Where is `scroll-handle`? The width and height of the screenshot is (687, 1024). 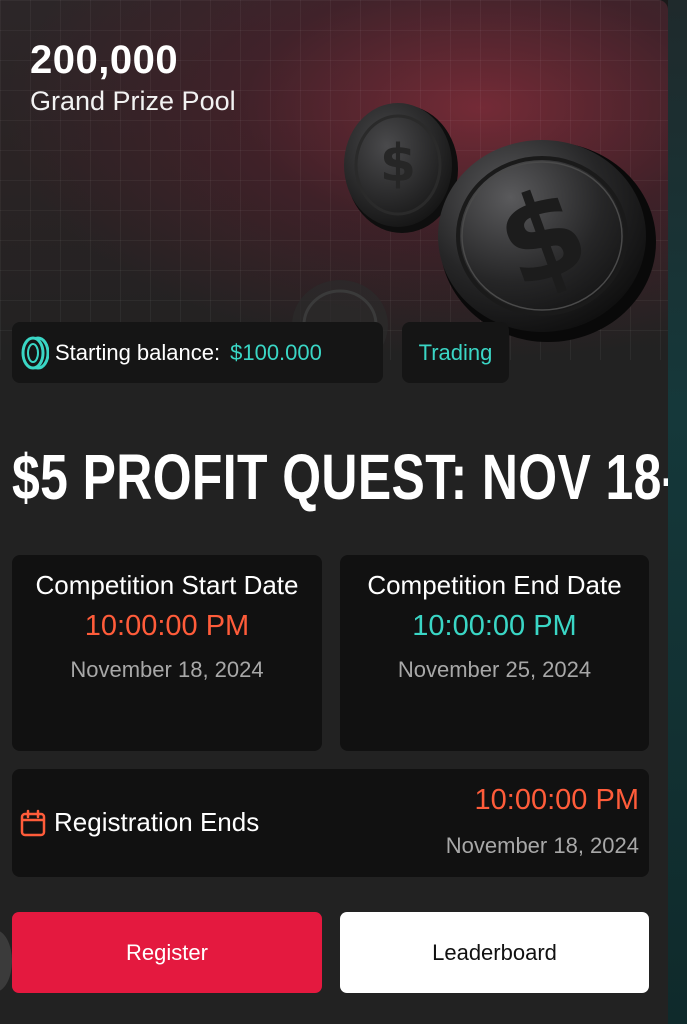
scroll-handle is located at coordinates (6, 961).